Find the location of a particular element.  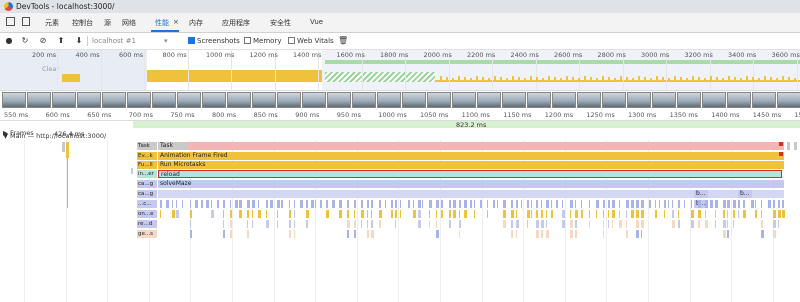

memory-checkbox is located at coordinates (247, 40).